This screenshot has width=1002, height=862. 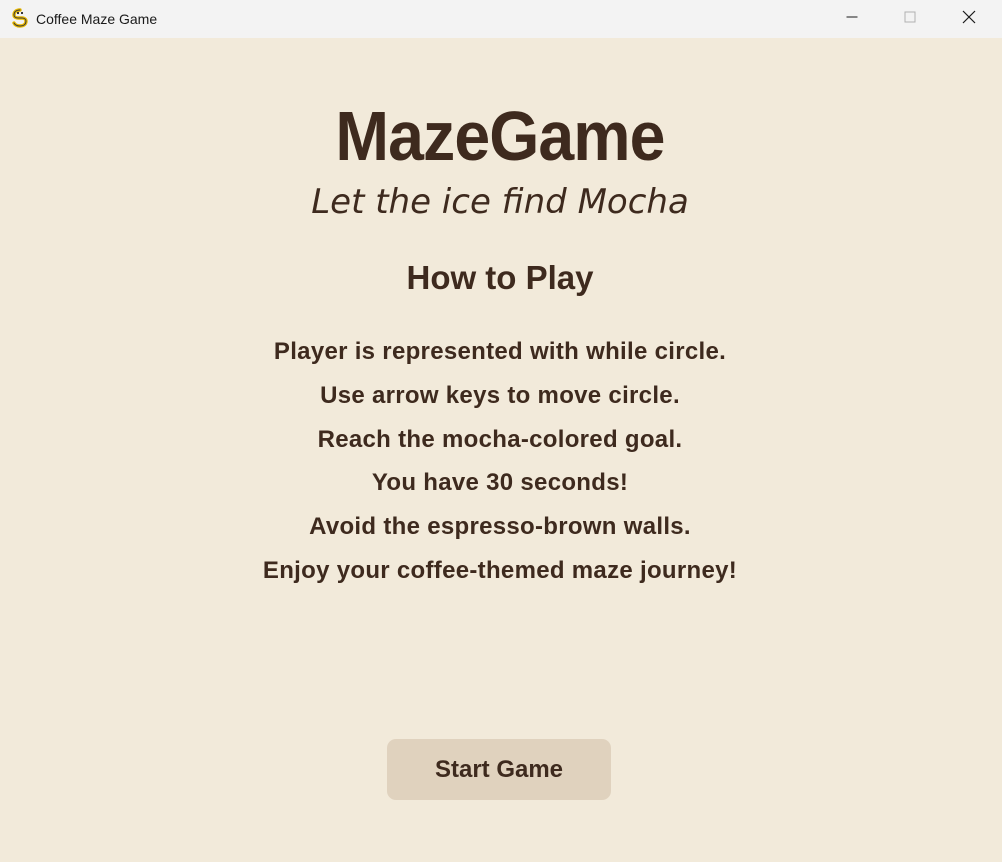 I want to click on minimize-icon, so click(x=852, y=19).